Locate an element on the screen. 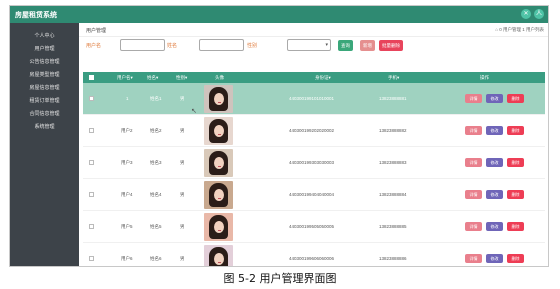 The height and width of the screenshot is (289, 560). cell-phone: 13823888881 is located at coordinates (393, 98).